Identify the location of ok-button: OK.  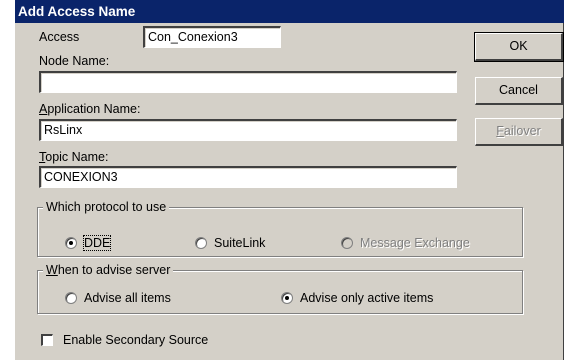
(519, 47).